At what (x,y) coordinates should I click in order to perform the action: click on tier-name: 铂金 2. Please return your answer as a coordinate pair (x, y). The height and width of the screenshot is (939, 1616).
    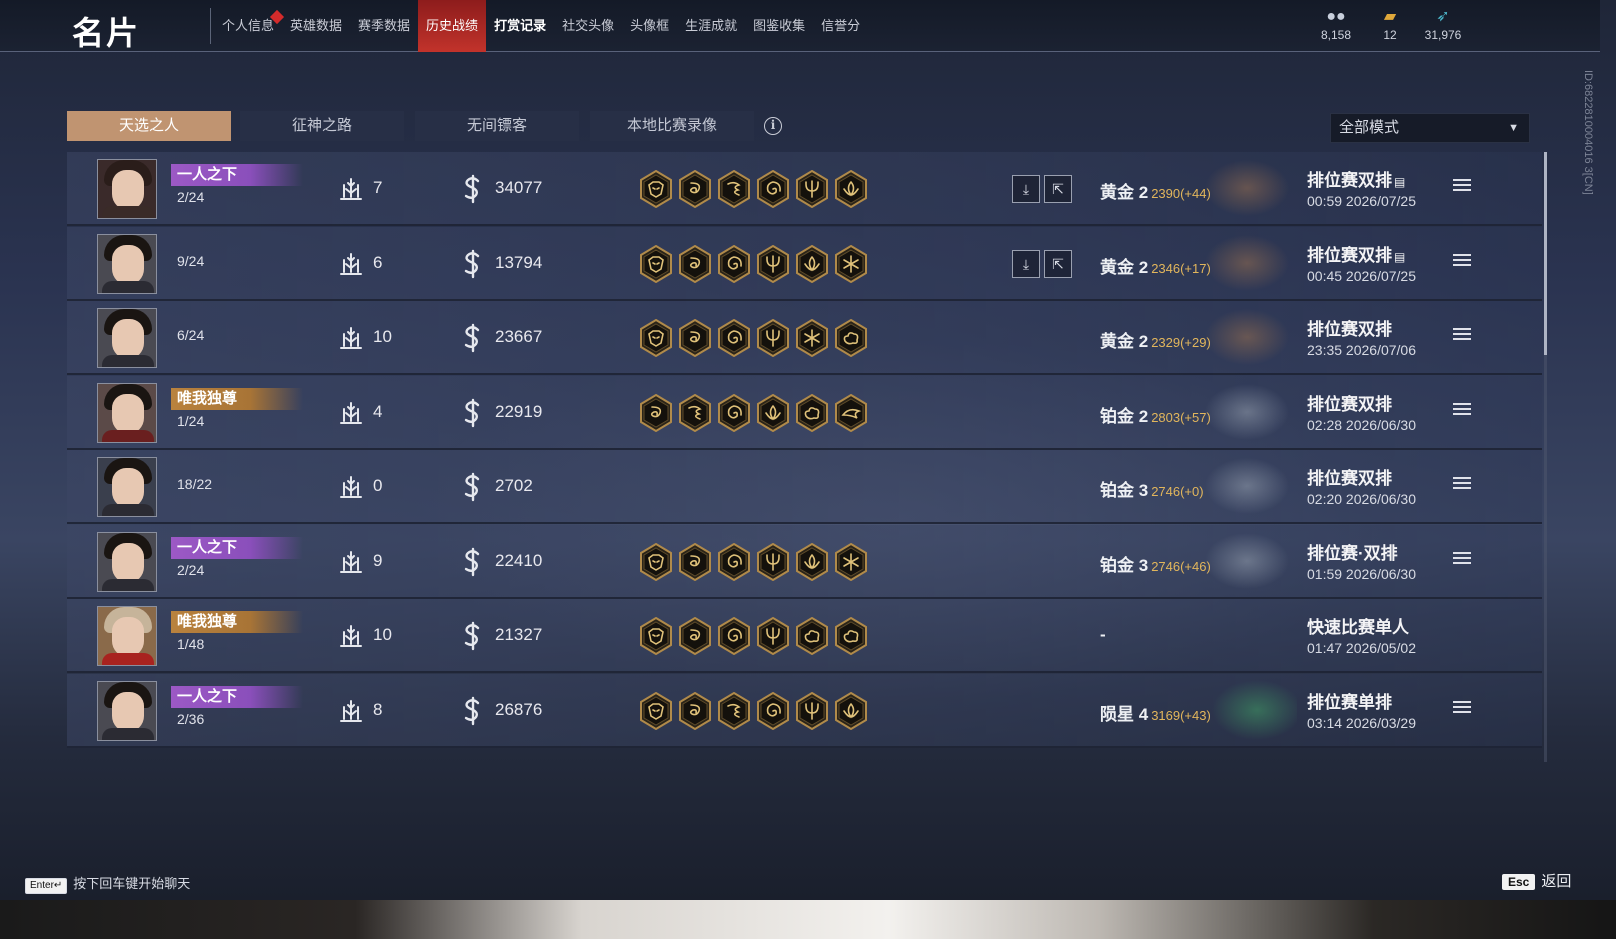
    Looking at the image, I should click on (1124, 416).